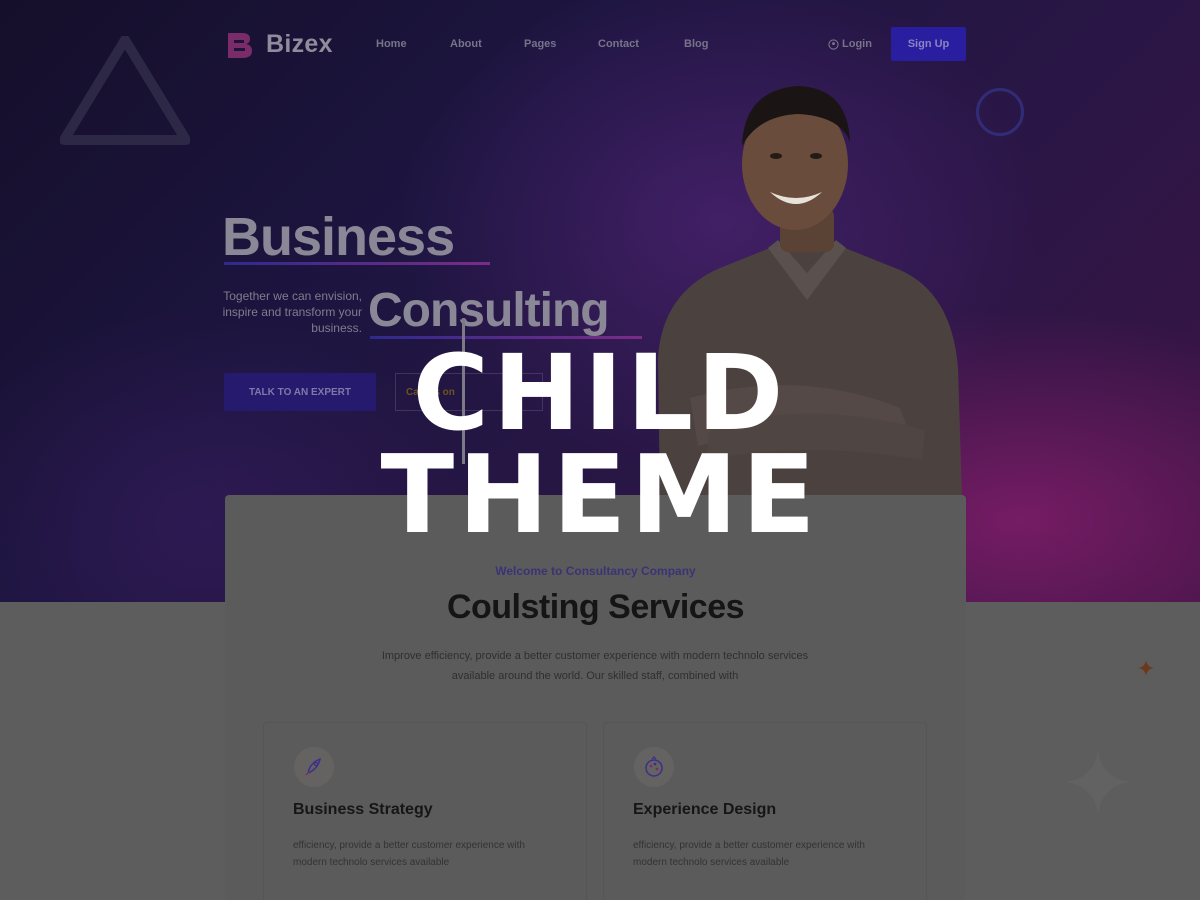  What do you see at coordinates (600, 393) in the screenshot?
I see `overlay-title-line1: CHILD` at bounding box center [600, 393].